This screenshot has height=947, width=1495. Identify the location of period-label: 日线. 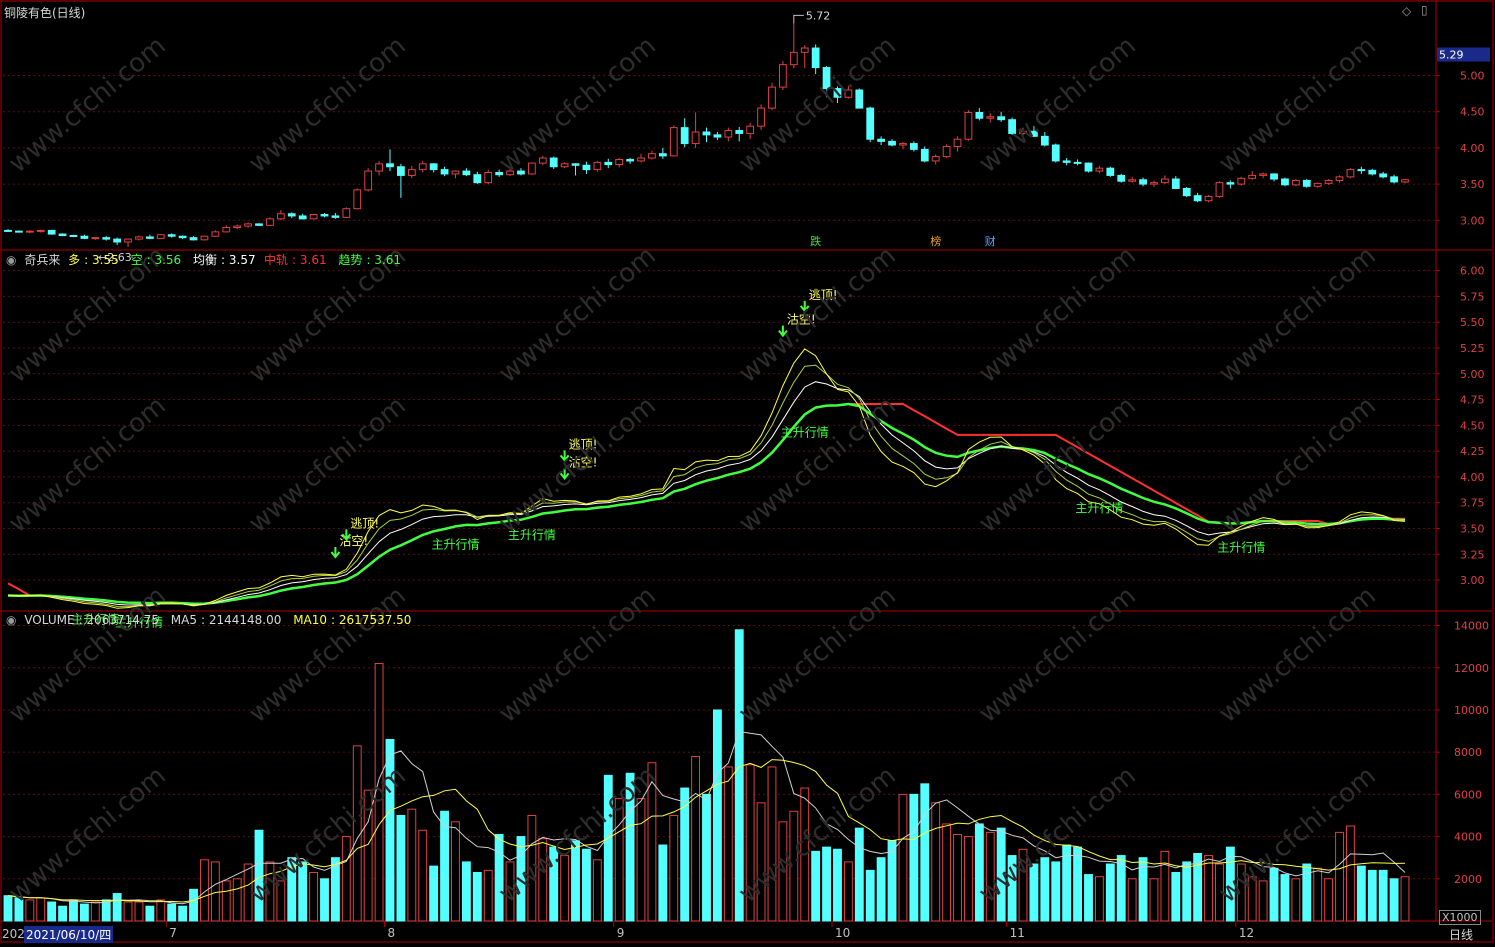
(1461, 934).